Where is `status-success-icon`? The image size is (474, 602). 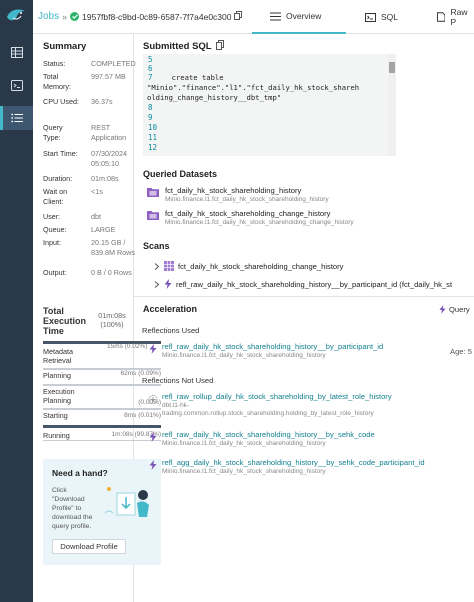 status-success-icon is located at coordinates (75, 16).